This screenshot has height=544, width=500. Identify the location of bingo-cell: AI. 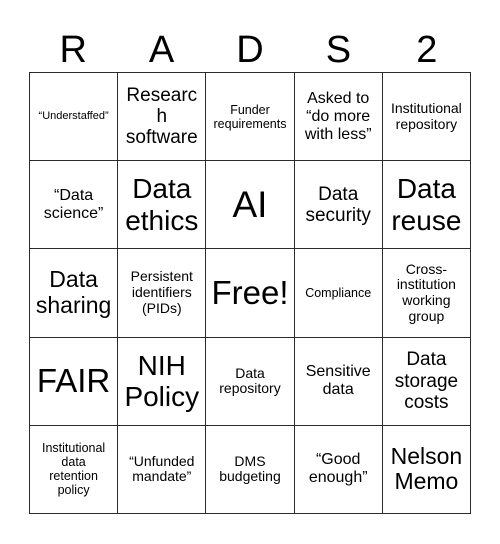
(250, 205).